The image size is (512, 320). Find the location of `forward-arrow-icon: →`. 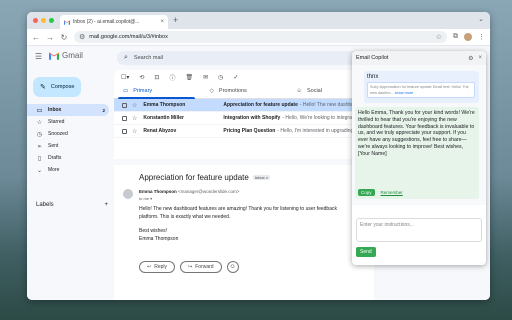

forward-arrow-icon: → is located at coordinates (50, 37).